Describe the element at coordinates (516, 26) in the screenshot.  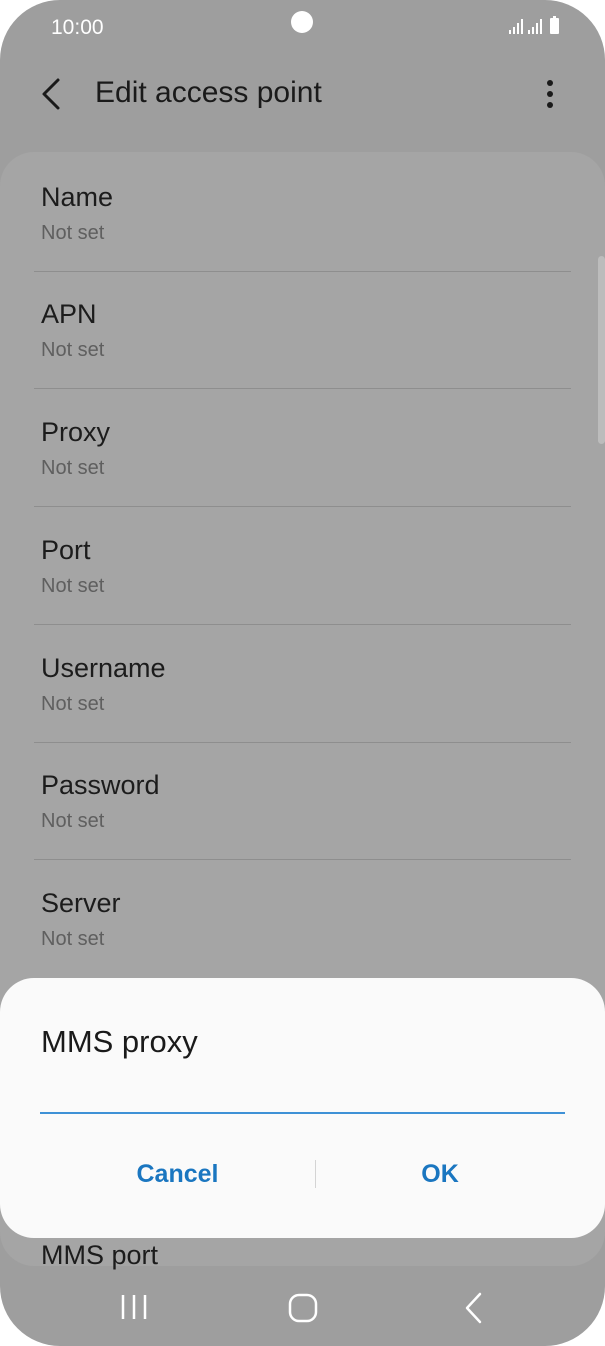
I see `signal-sim1-icon` at that location.